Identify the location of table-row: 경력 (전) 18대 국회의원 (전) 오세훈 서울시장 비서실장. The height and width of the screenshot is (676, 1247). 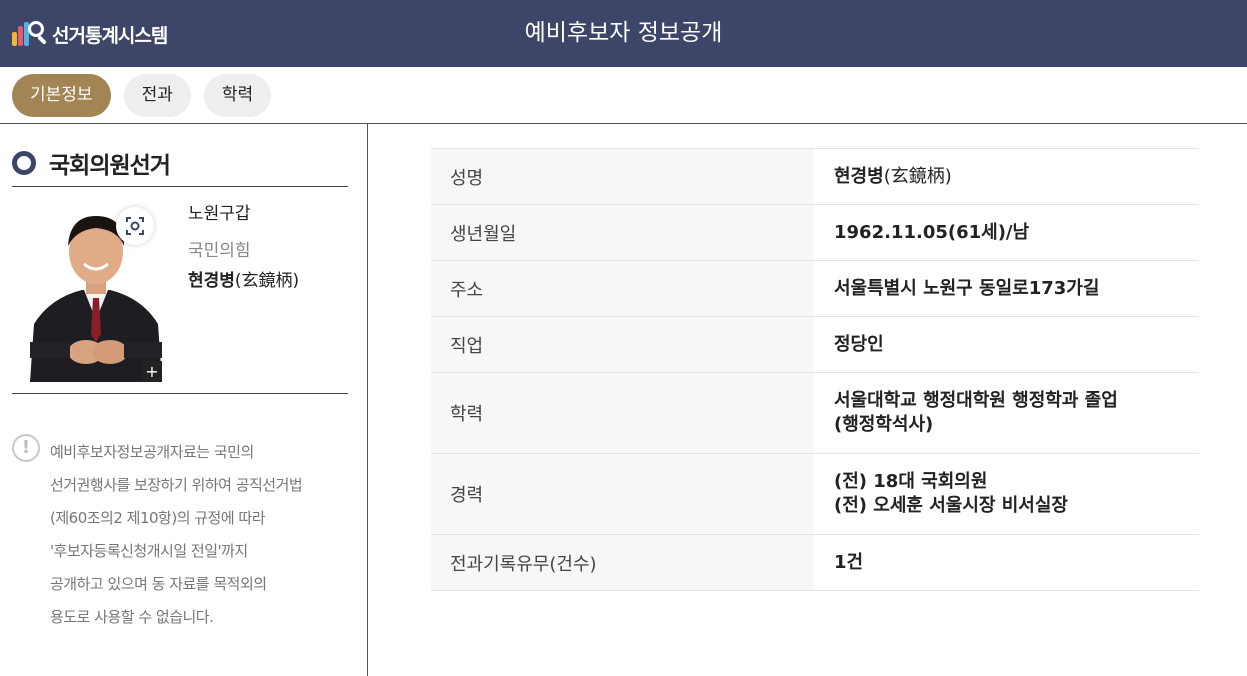
(815, 494).